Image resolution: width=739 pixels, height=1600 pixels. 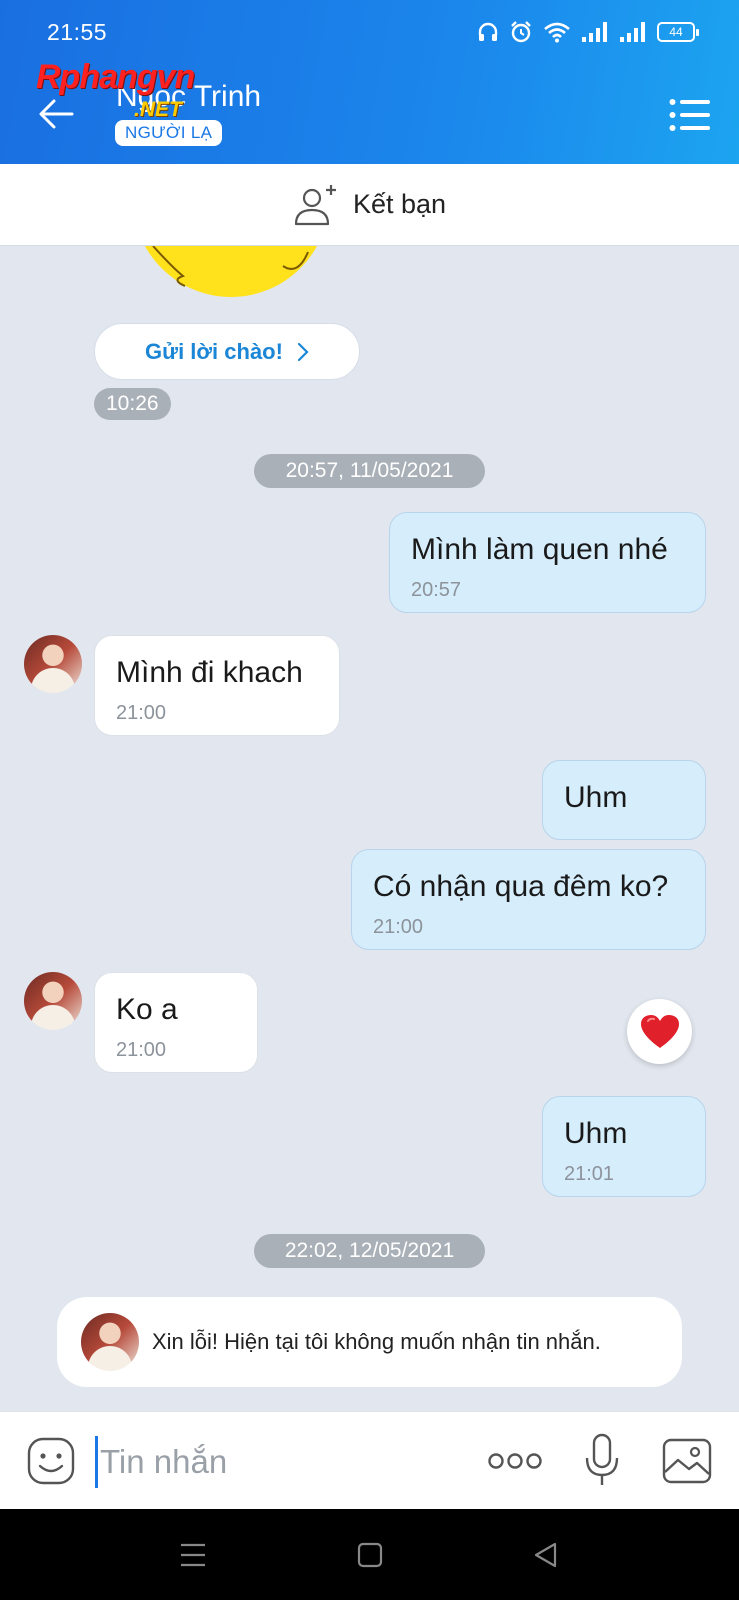 What do you see at coordinates (589, 1174) in the screenshot?
I see `message-time: 21:01` at bounding box center [589, 1174].